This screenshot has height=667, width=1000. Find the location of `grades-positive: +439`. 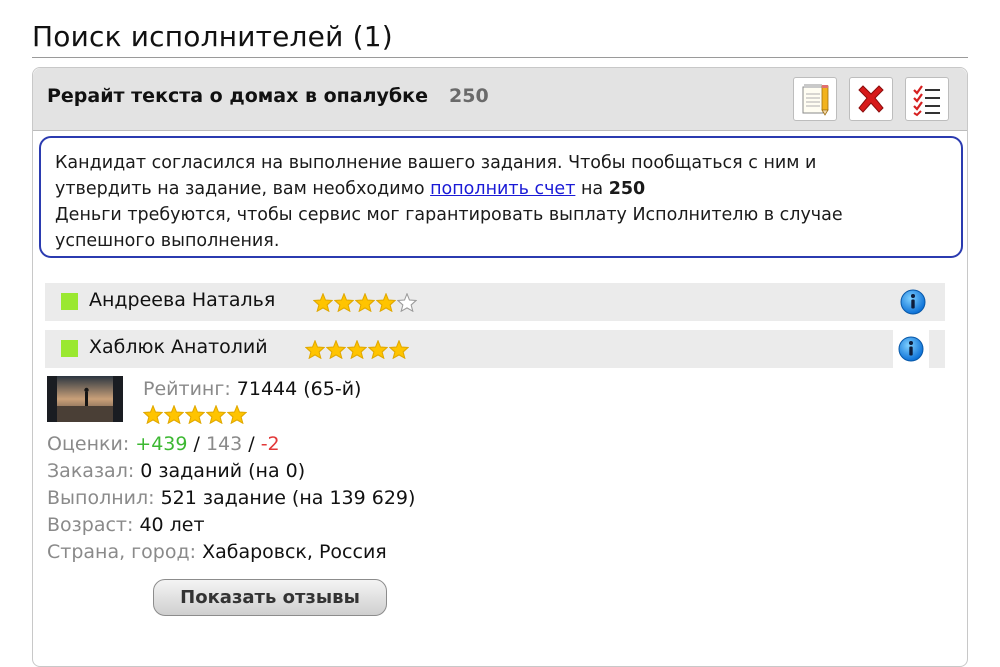

grades-positive: +439 is located at coordinates (161, 444).